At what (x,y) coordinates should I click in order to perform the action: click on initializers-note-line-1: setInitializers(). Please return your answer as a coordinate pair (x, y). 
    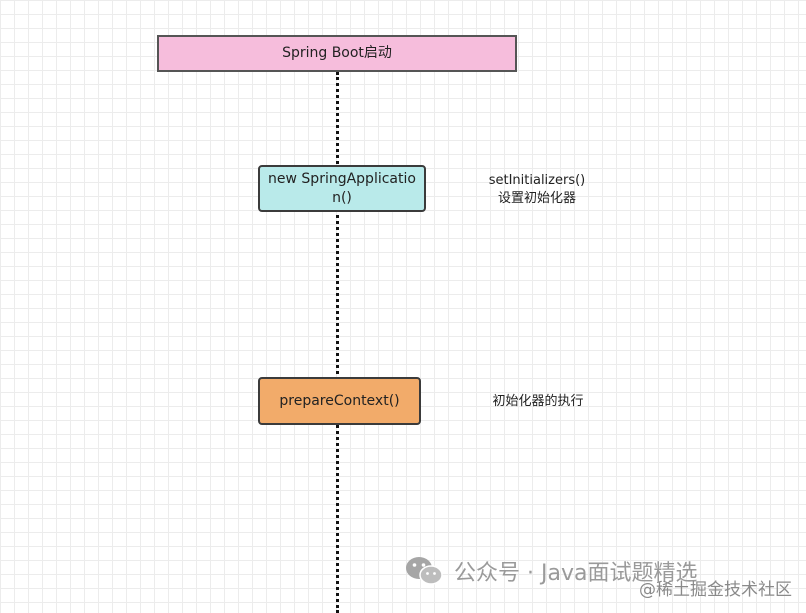
    Looking at the image, I should click on (537, 180).